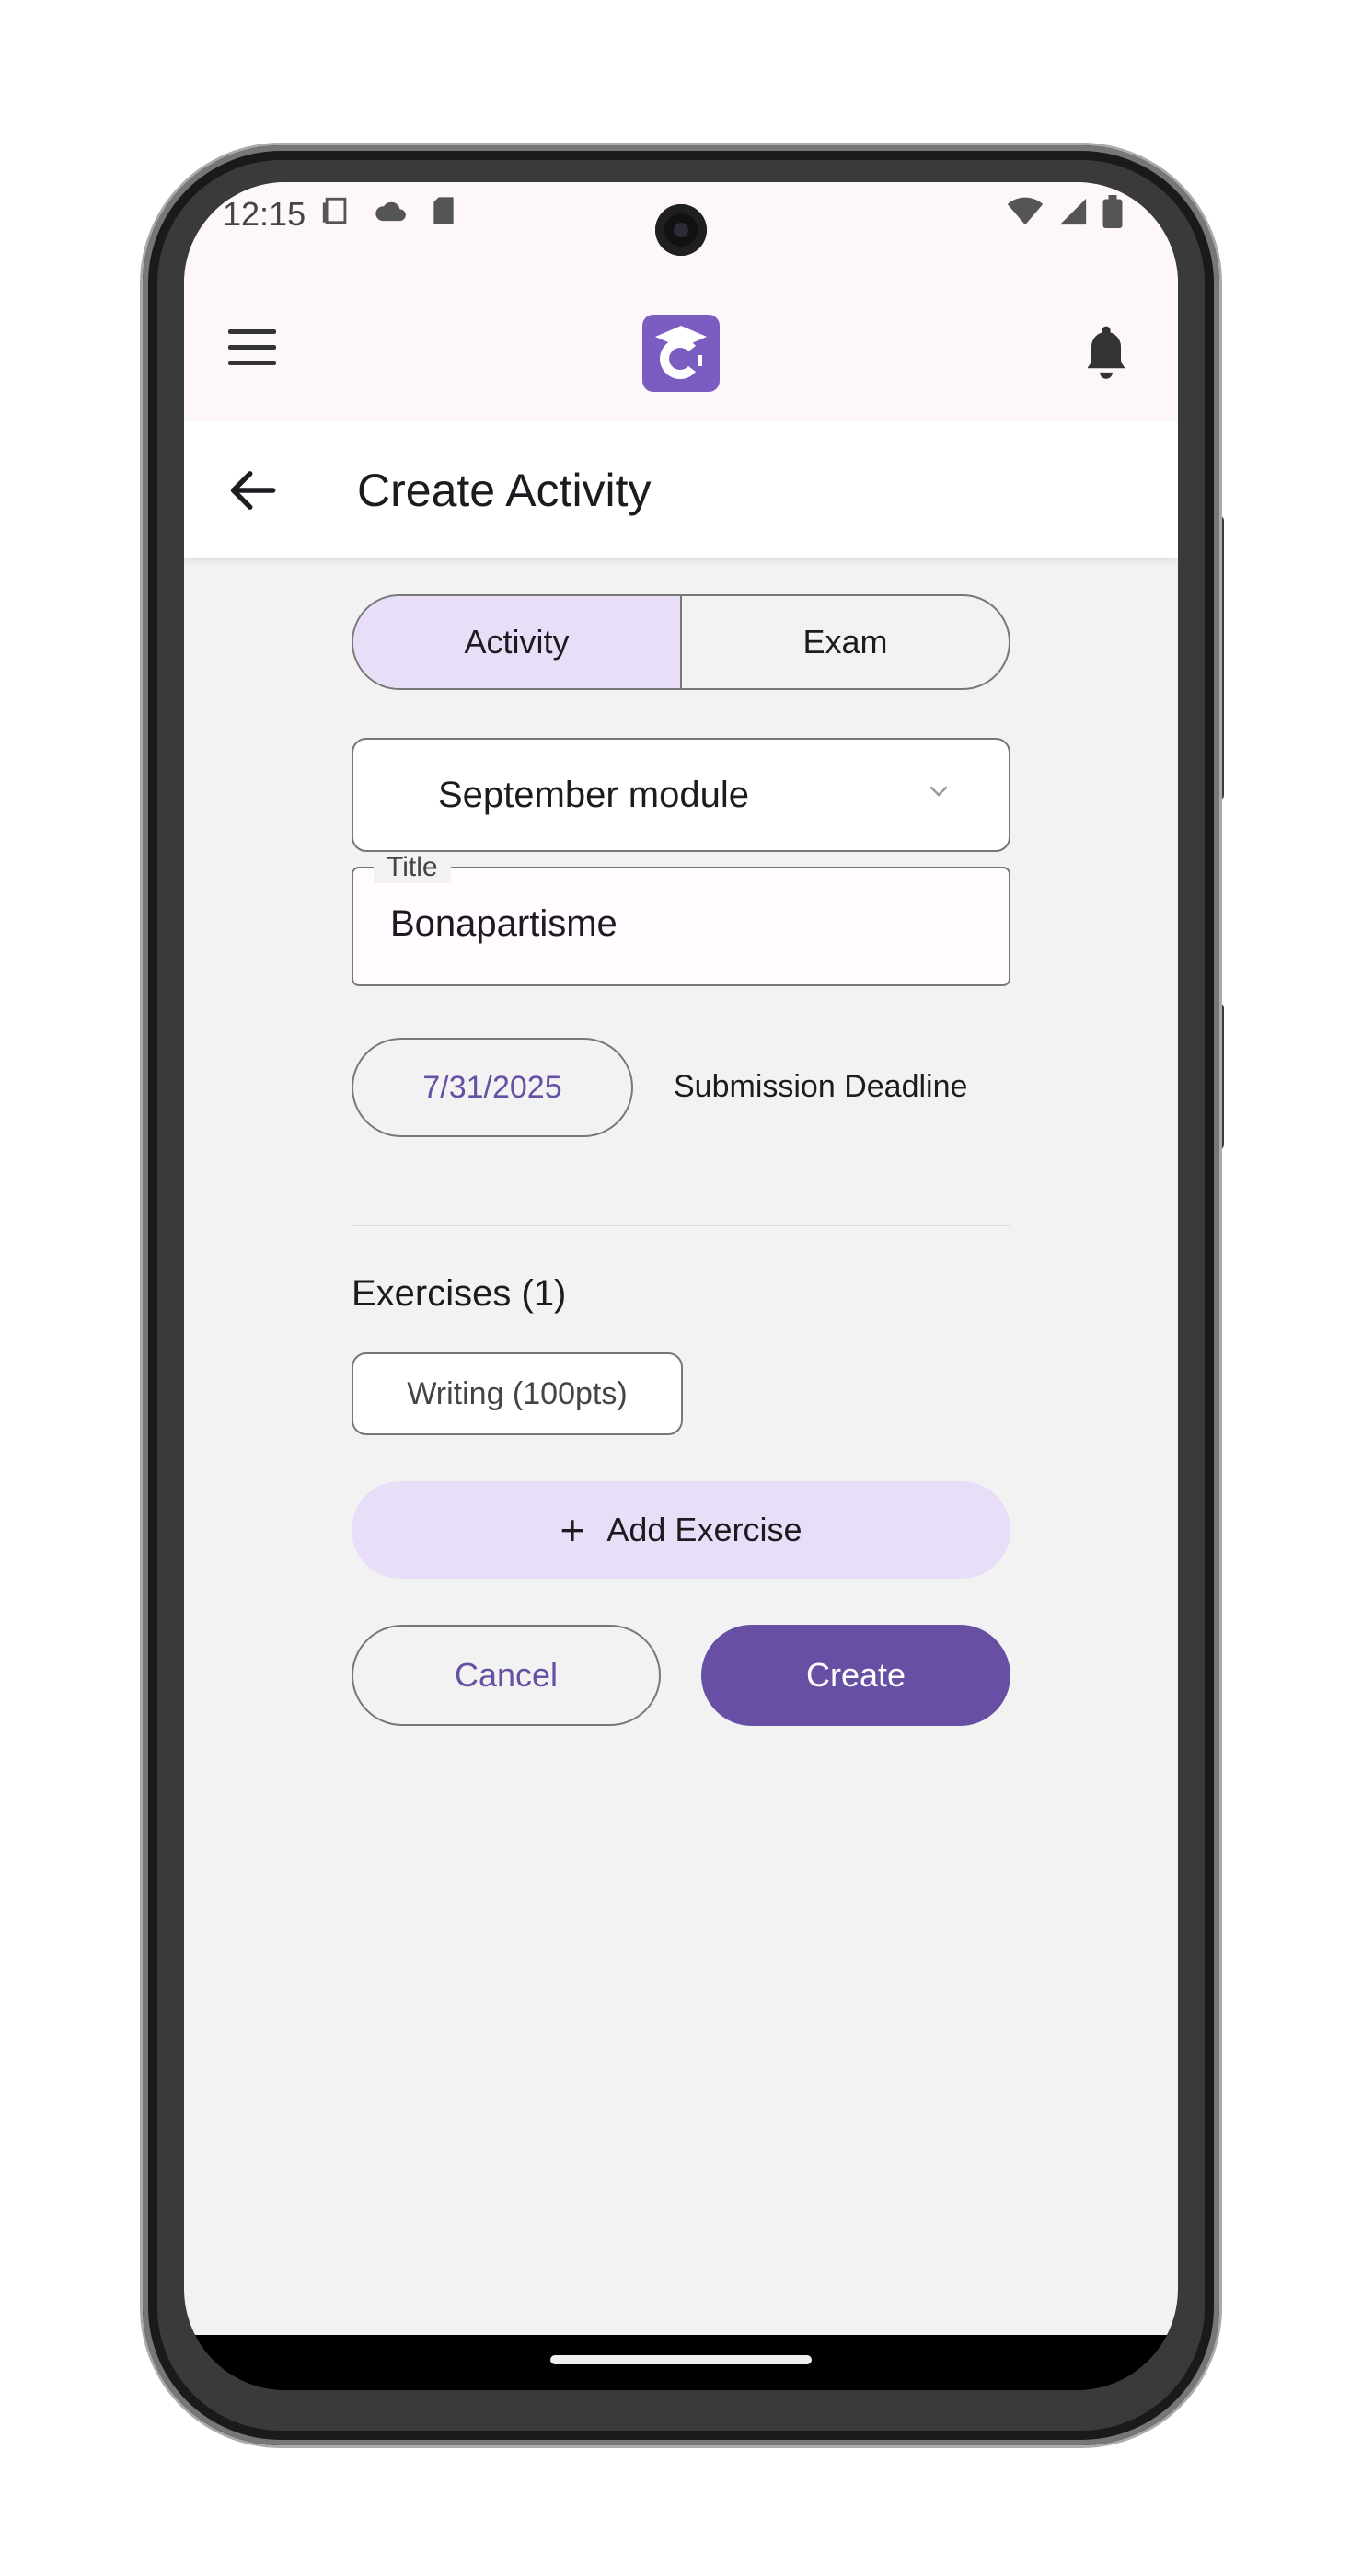 The image size is (1362, 2576). What do you see at coordinates (593, 795) in the screenshot?
I see `module-dropdown-value: September module` at bounding box center [593, 795].